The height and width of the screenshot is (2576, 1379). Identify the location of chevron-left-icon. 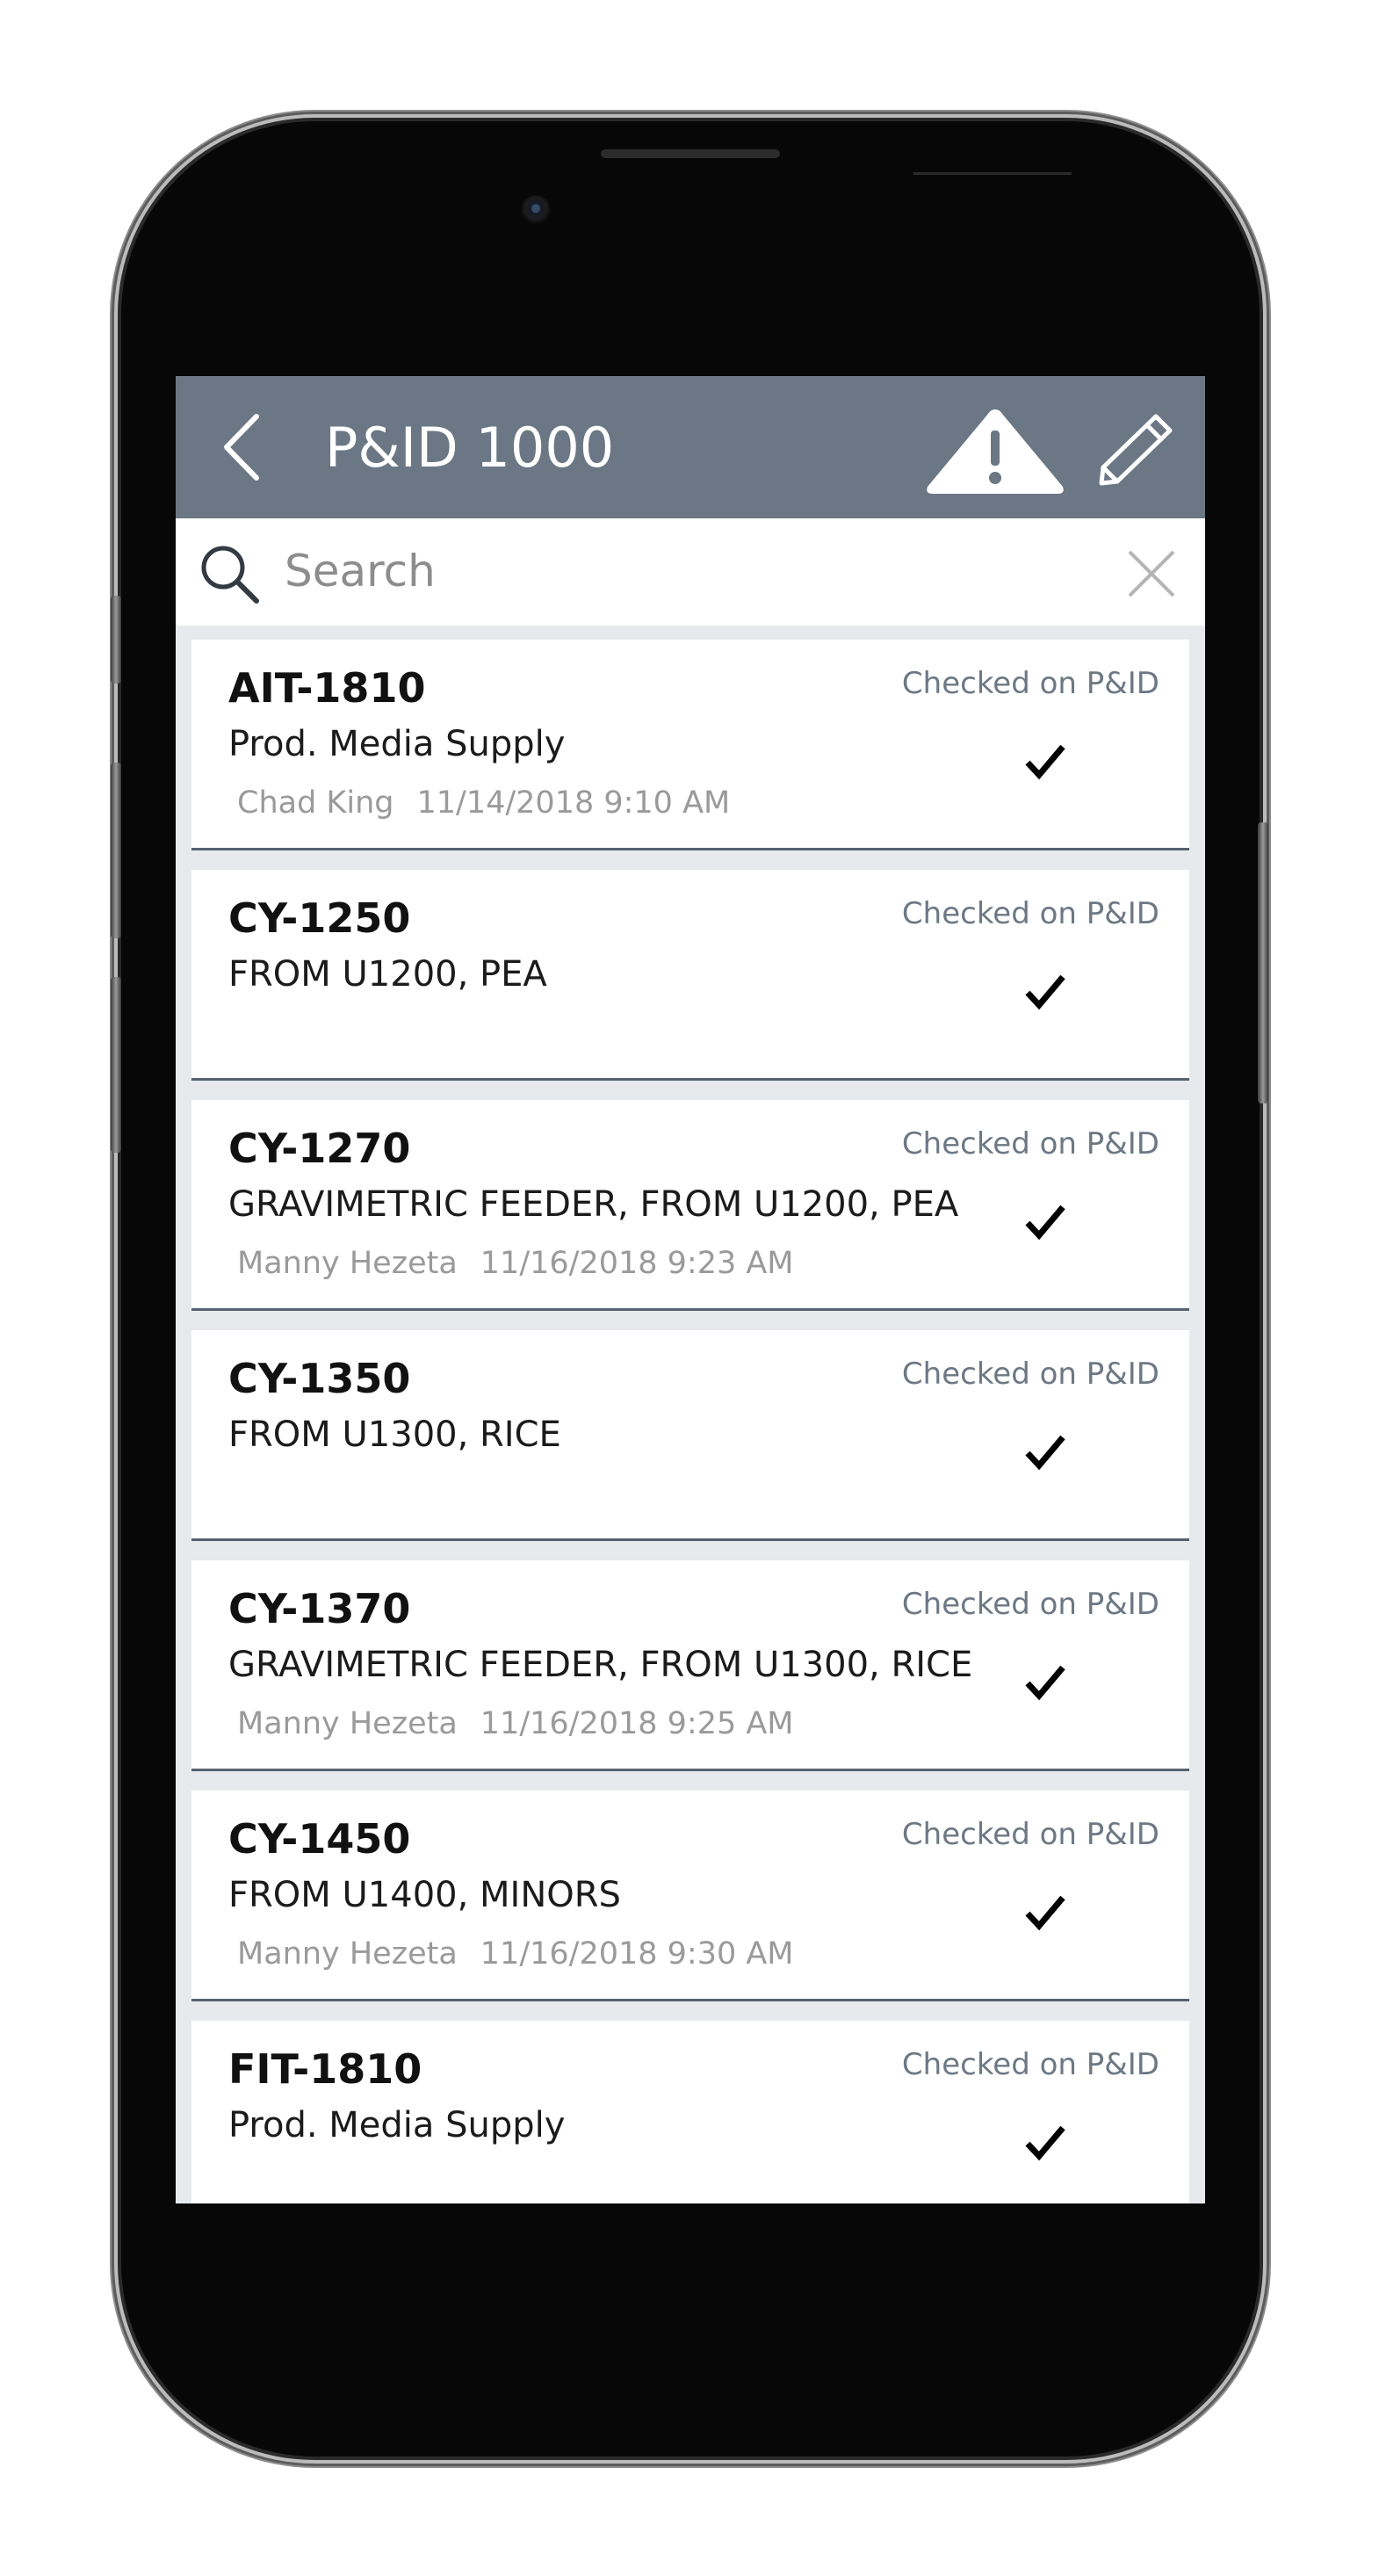
(241, 447).